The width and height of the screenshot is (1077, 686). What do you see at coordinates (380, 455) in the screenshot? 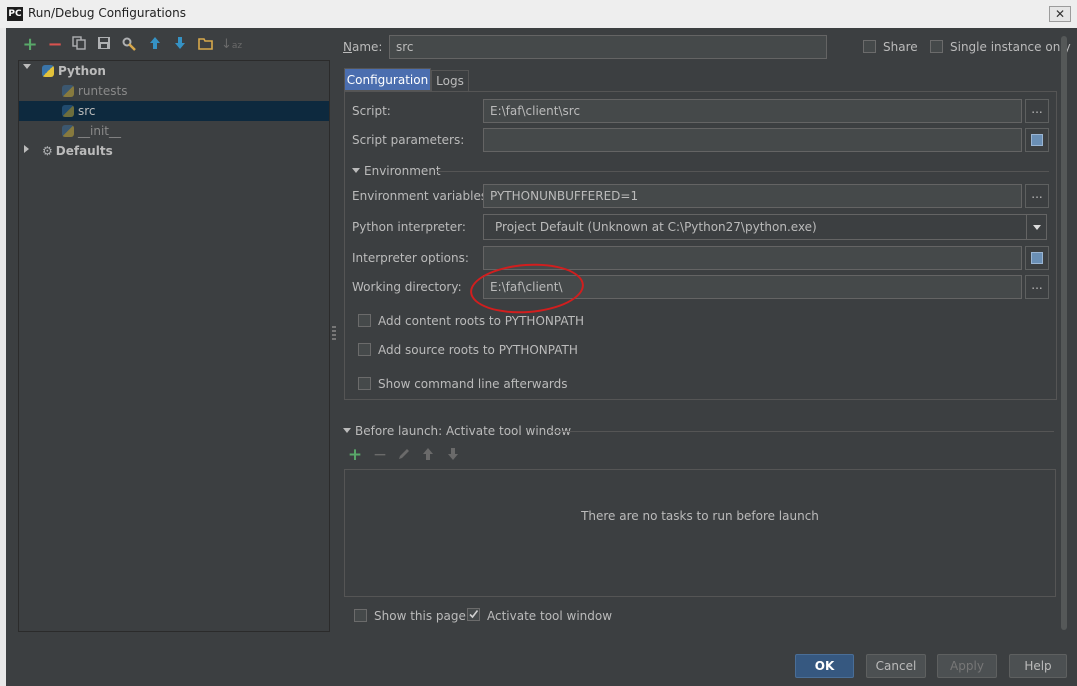
I see `remove-task-icon: −` at bounding box center [380, 455].